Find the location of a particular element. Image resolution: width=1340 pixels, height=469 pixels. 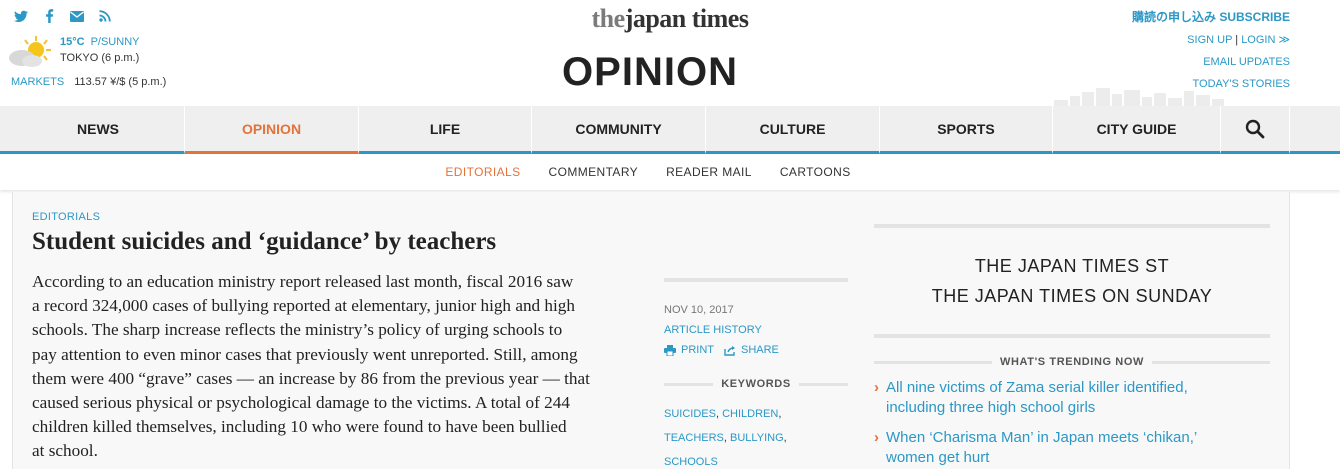

weather-temperature: 15°C is located at coordinates (72, 42).